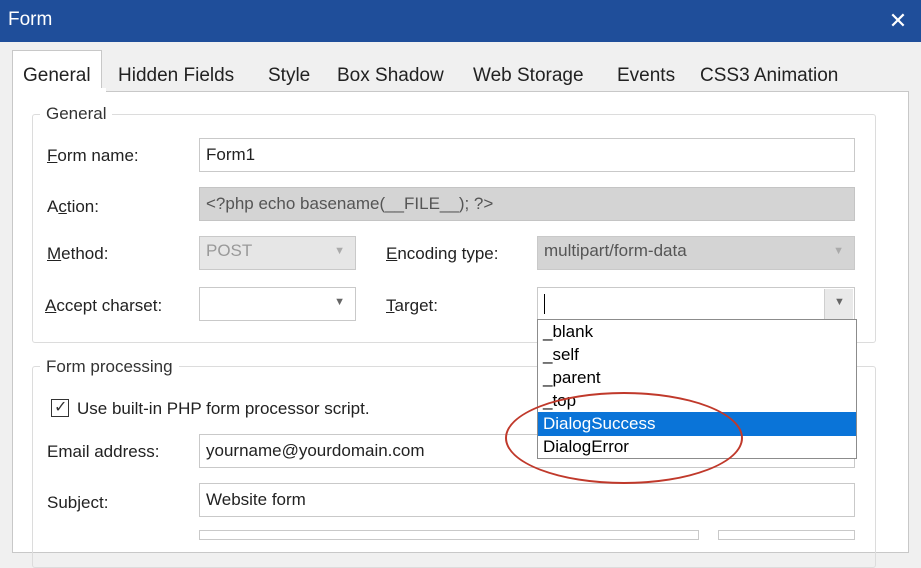  Describe the element at coordinates (78, 502) in the screenshot. I see `subject-label: Subject:` at that location.